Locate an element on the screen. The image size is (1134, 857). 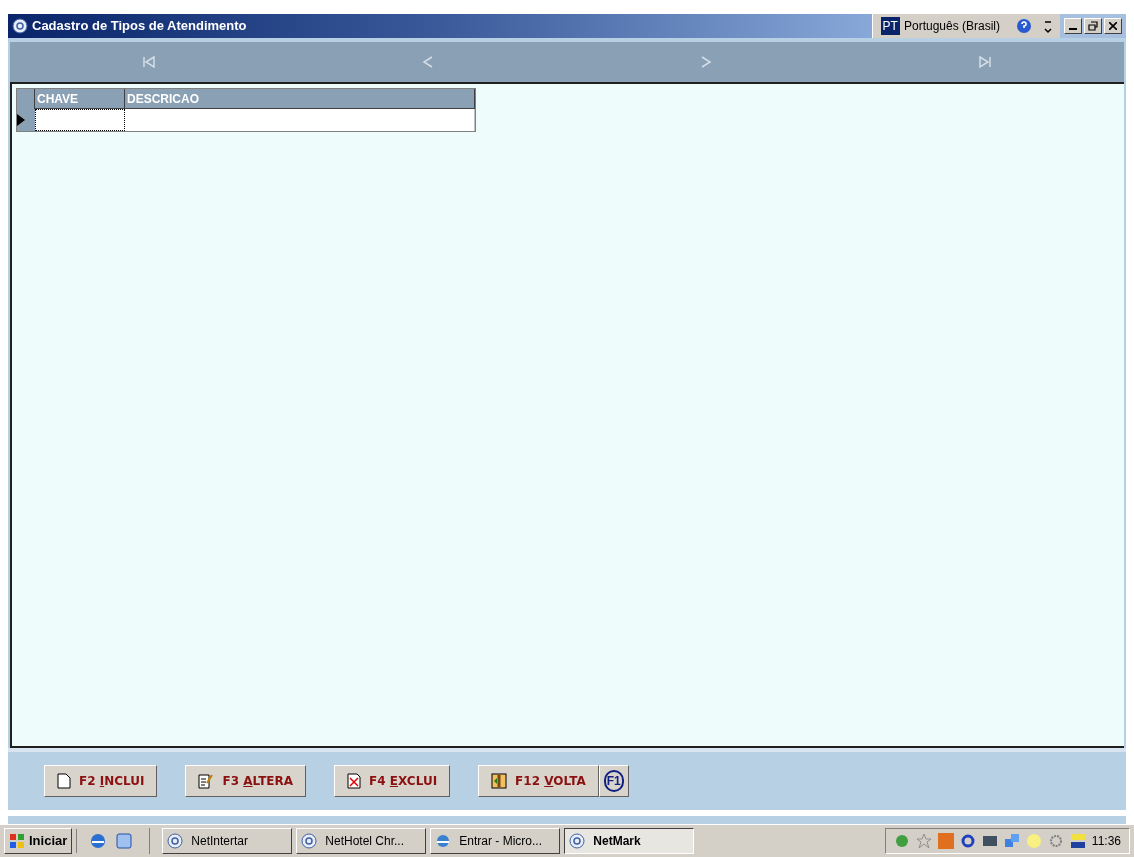
door-icon is located at coordinates (499, 781).